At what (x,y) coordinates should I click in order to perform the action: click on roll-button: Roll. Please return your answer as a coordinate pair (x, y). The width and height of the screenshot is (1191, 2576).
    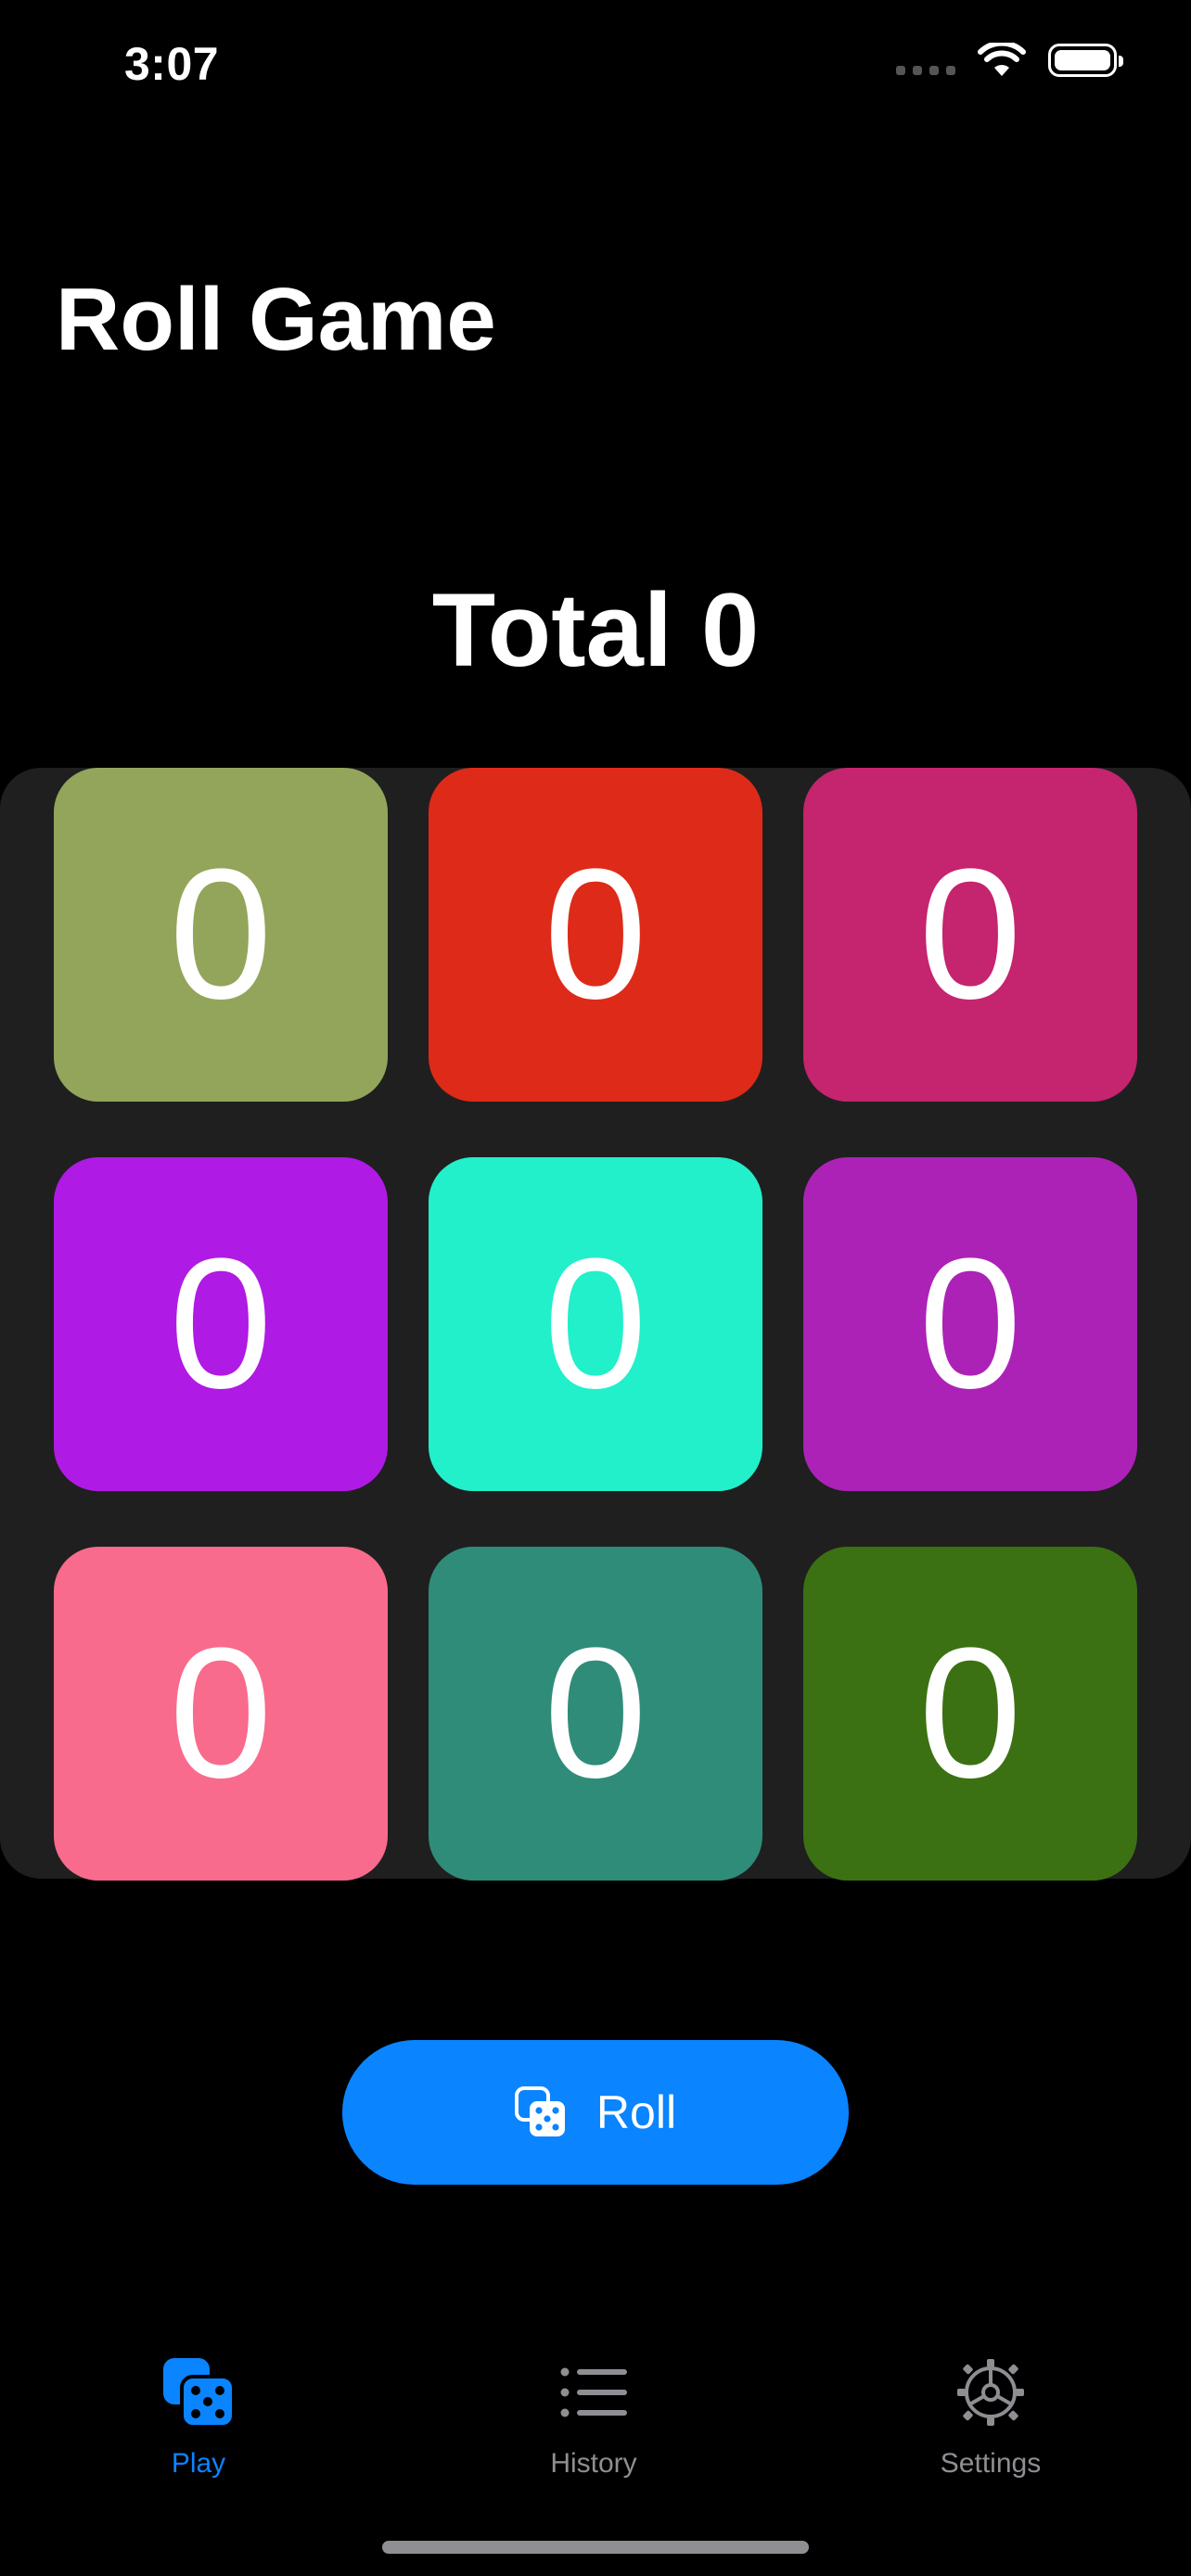
    Looking at the image, I should click on (595, 2112).